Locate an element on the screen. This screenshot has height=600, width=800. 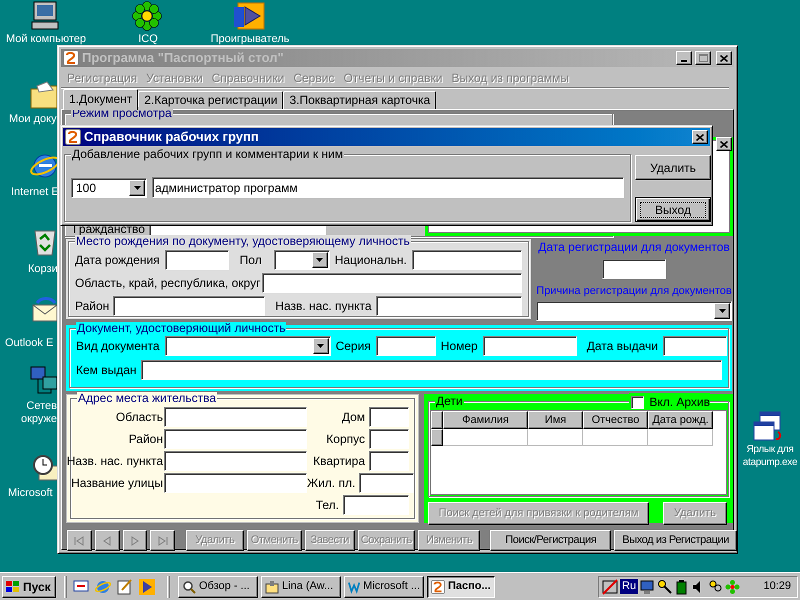
desktop-icon-label: Корзи is located at coordinates (42, 269).